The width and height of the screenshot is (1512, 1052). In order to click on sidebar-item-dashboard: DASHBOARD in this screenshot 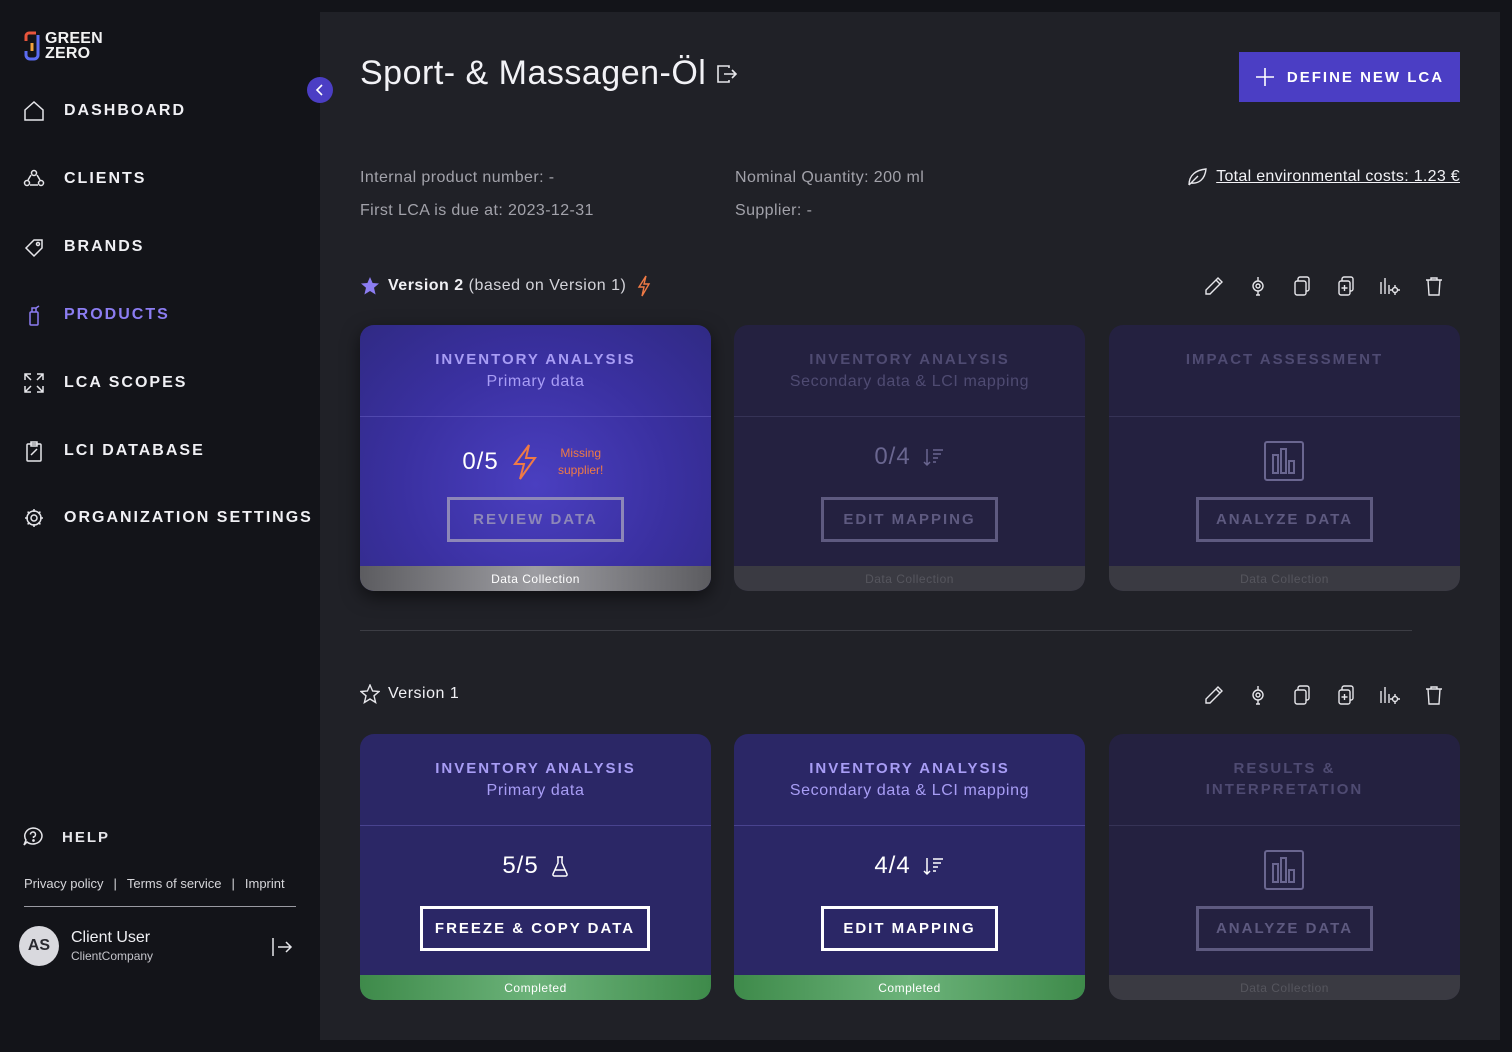, I will do `click(104, 111)`.